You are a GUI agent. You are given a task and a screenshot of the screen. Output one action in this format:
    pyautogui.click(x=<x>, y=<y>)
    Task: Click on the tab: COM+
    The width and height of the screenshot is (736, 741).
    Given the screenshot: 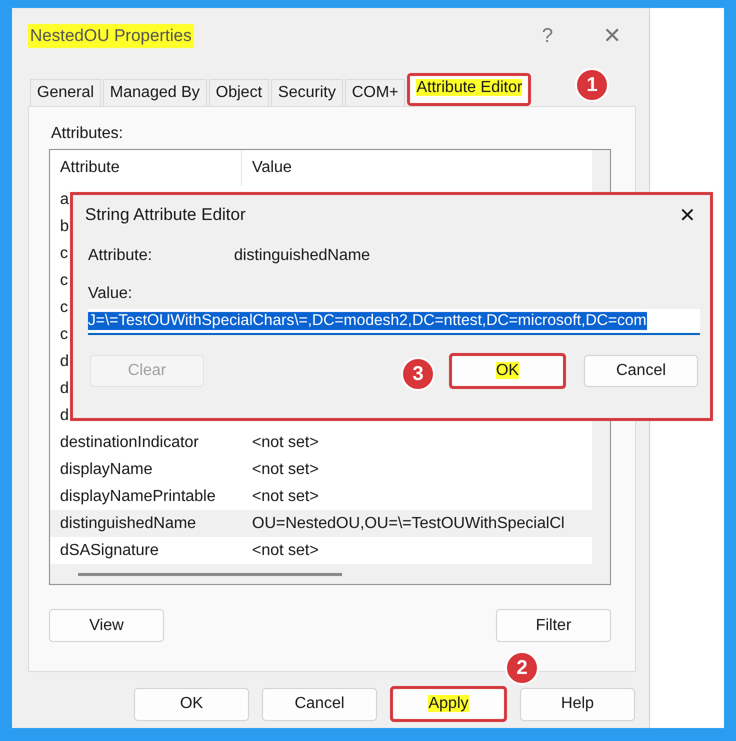 What is the action you would take?
    pyautogui.click(x=375, y=92)
    